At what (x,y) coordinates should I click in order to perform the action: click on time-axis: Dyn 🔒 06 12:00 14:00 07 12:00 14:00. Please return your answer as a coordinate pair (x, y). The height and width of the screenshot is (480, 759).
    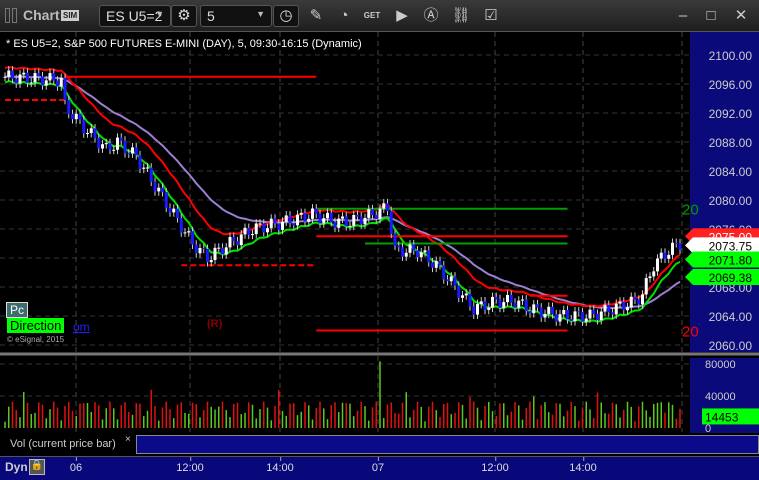
    Looking at the image, I should click on (379, 468).